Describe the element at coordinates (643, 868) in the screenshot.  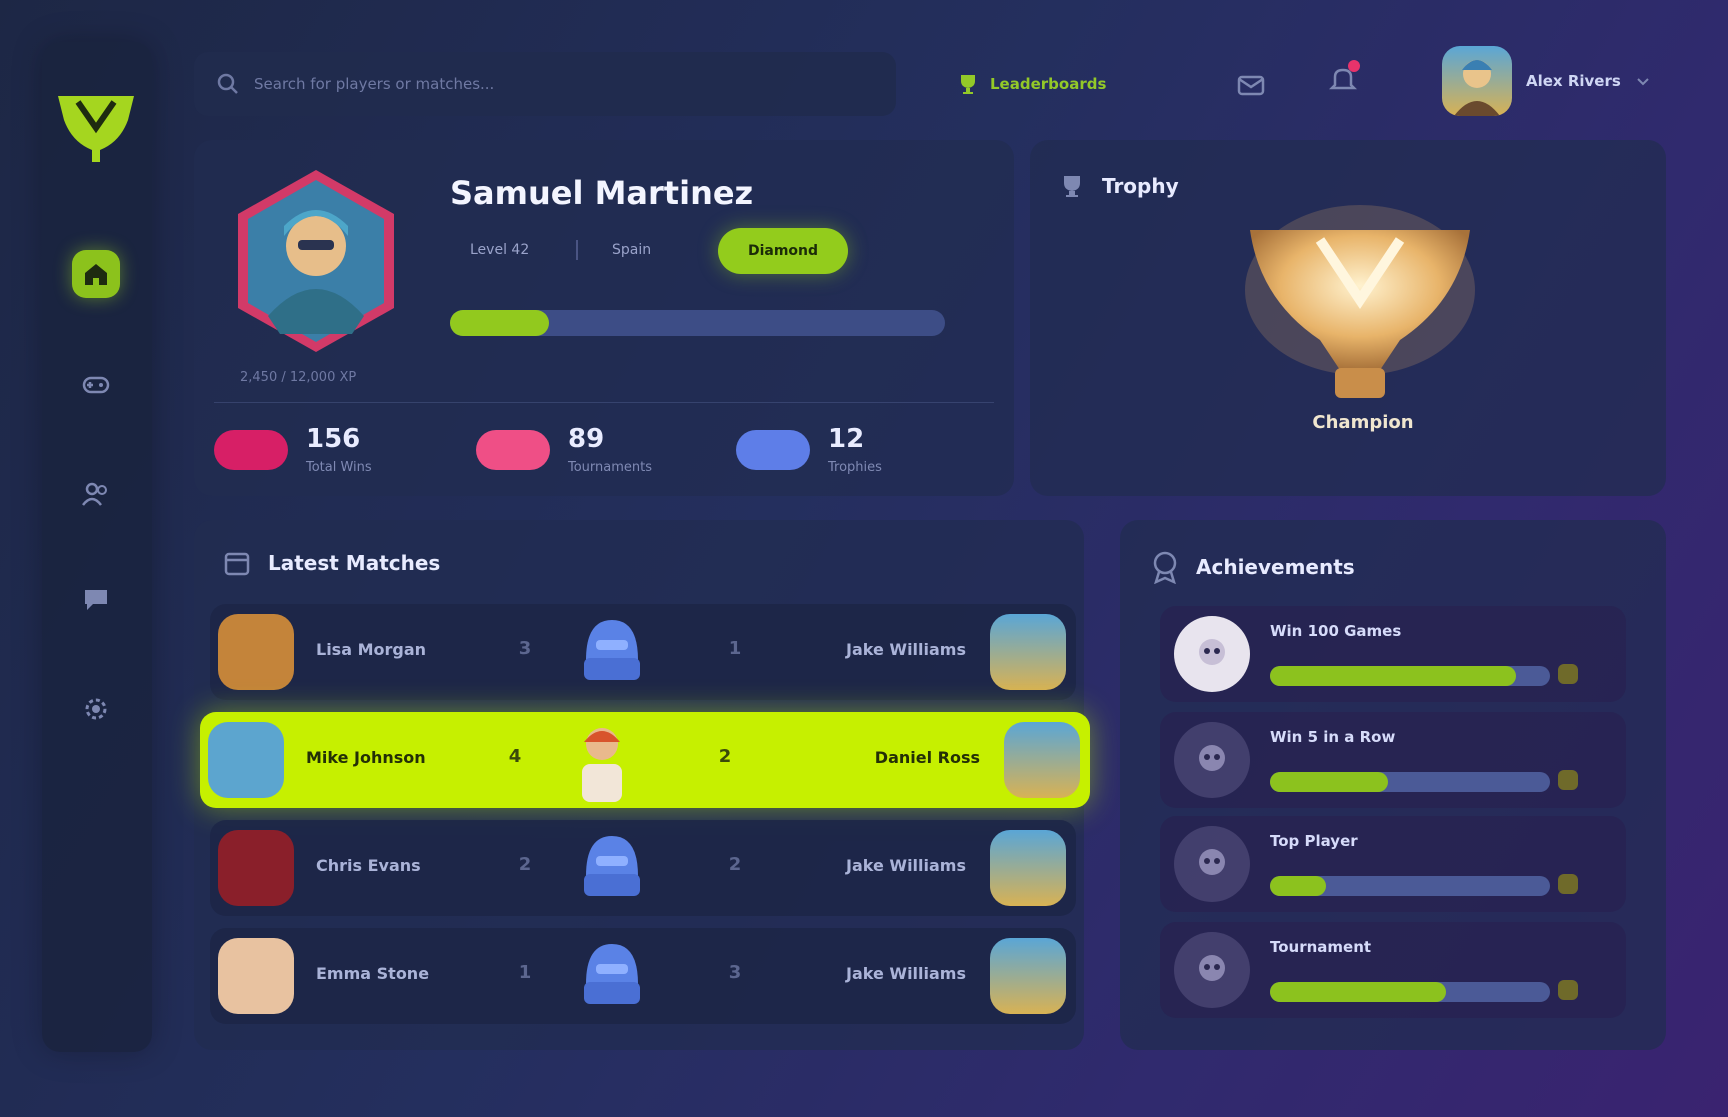
I see `match-row: Chris Evans 2 2 Jake Williams` at that location.